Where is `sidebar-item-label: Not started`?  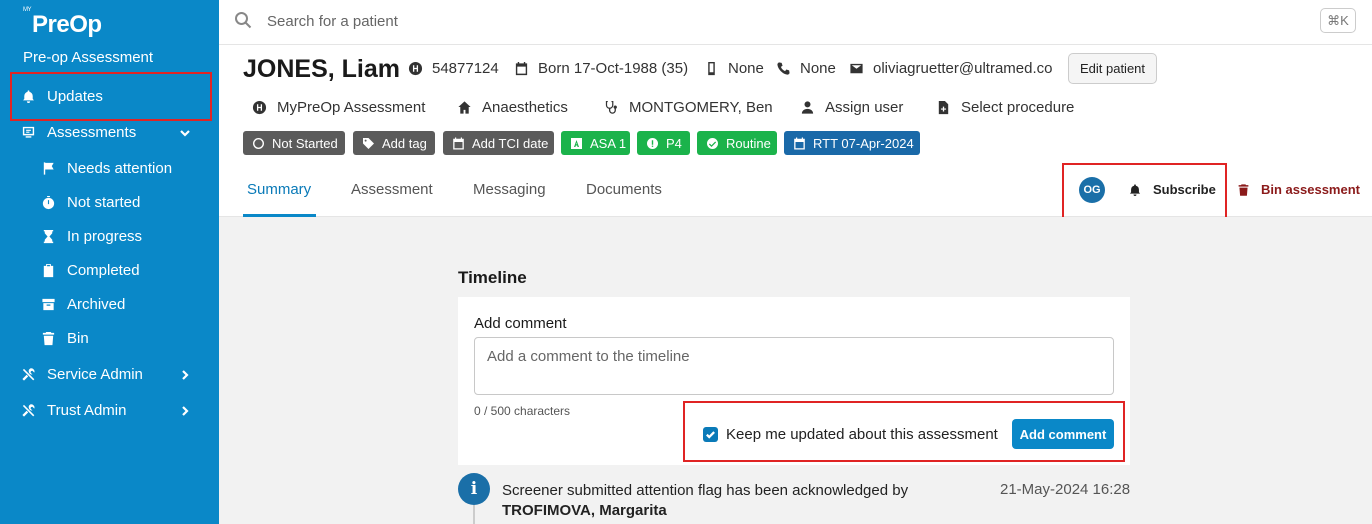 sidebar-item-label: Not started is located at coordinates (104, 202).